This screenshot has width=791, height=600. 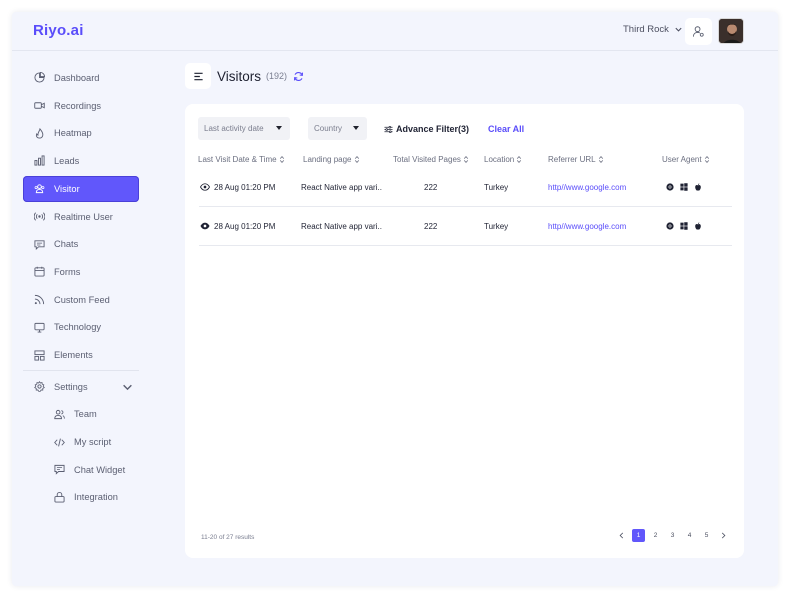 I want to click on page-button-2: 2, so click(x=655, y=535).